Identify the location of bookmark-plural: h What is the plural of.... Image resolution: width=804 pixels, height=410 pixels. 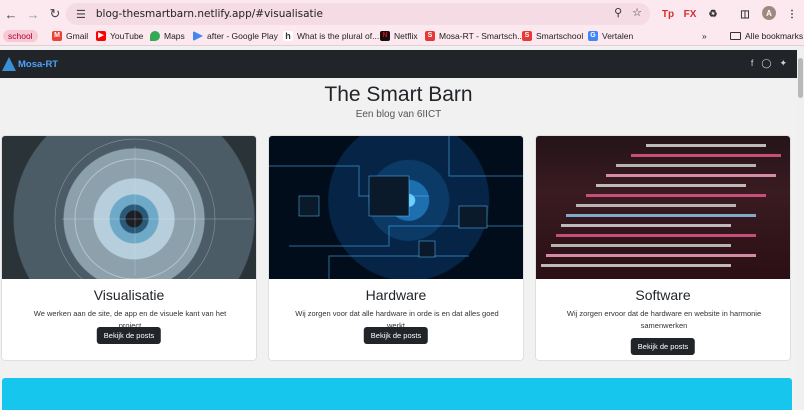
(331, 36).